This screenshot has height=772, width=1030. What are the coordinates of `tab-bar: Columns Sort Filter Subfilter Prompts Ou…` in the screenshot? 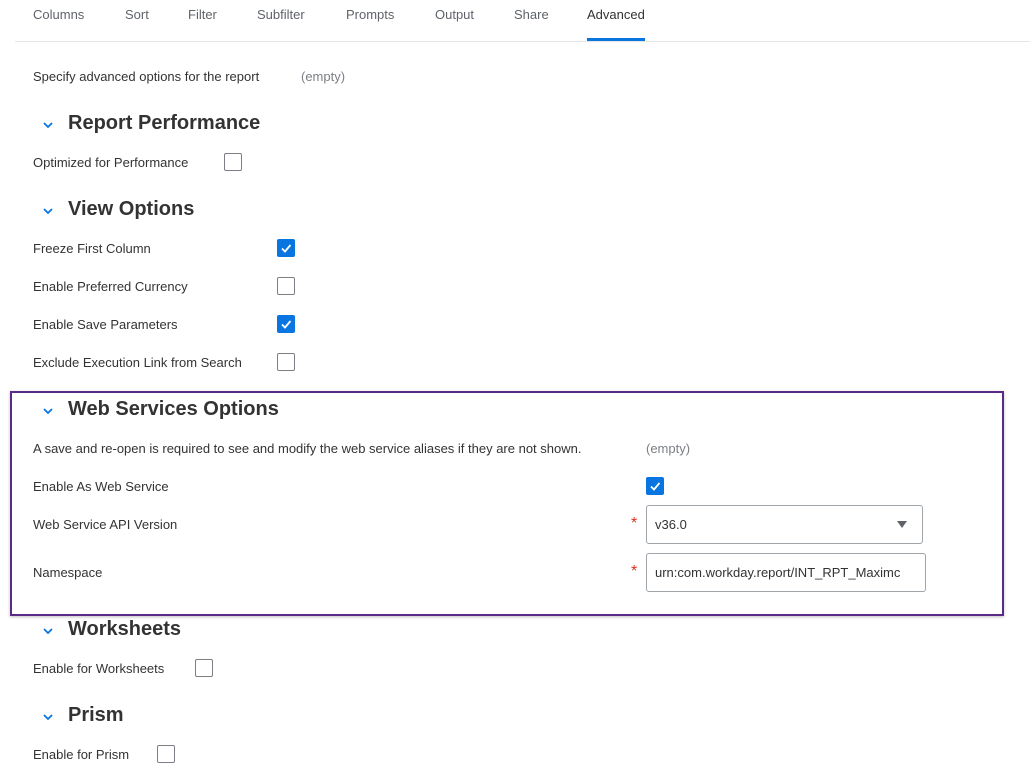 It's located at (522, 21).